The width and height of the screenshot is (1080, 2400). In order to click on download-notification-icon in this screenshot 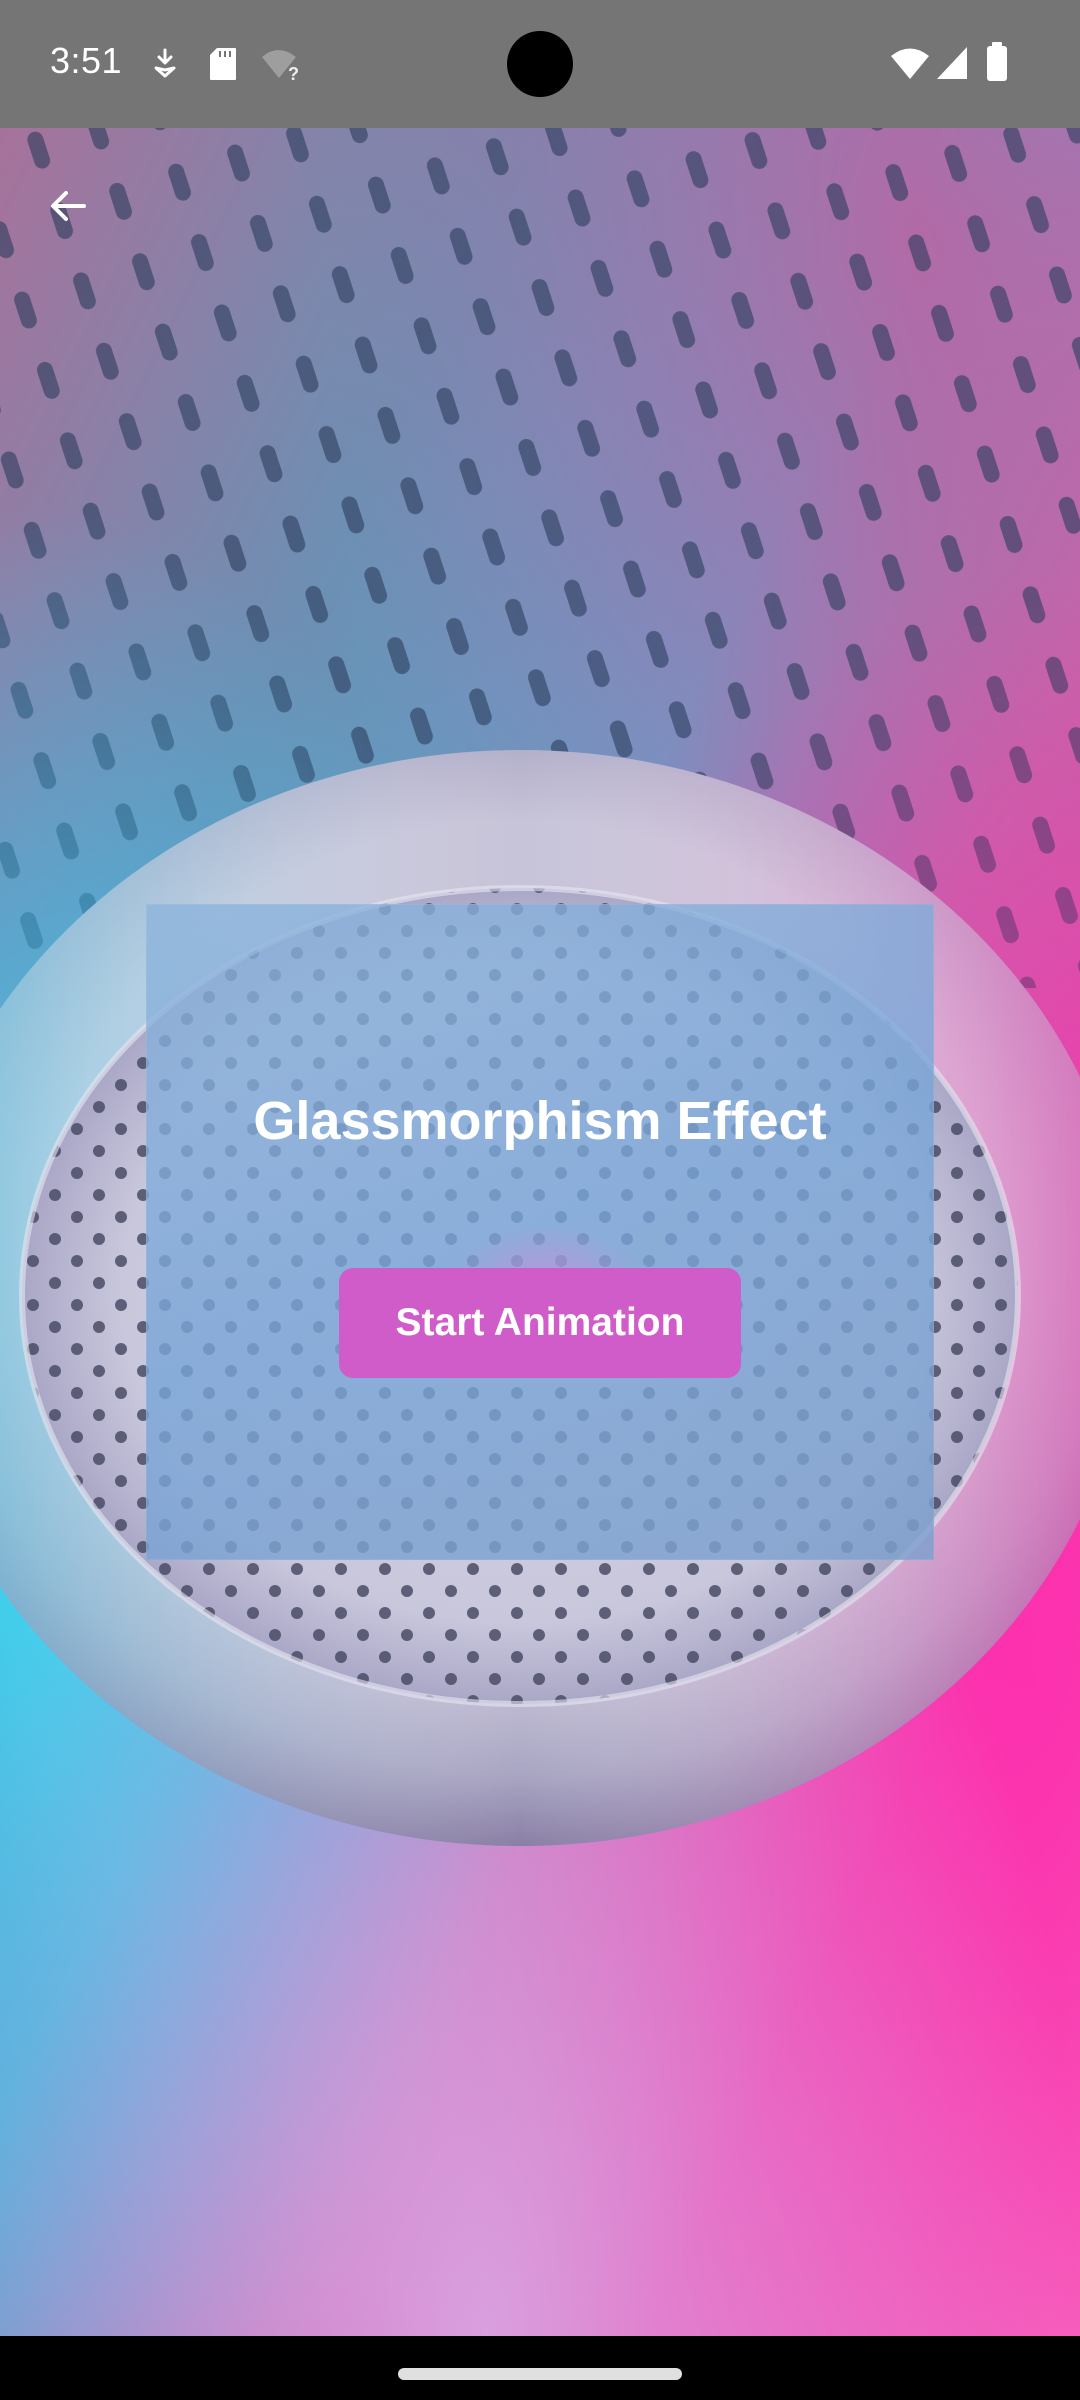, I will do `click(165, 63)`.